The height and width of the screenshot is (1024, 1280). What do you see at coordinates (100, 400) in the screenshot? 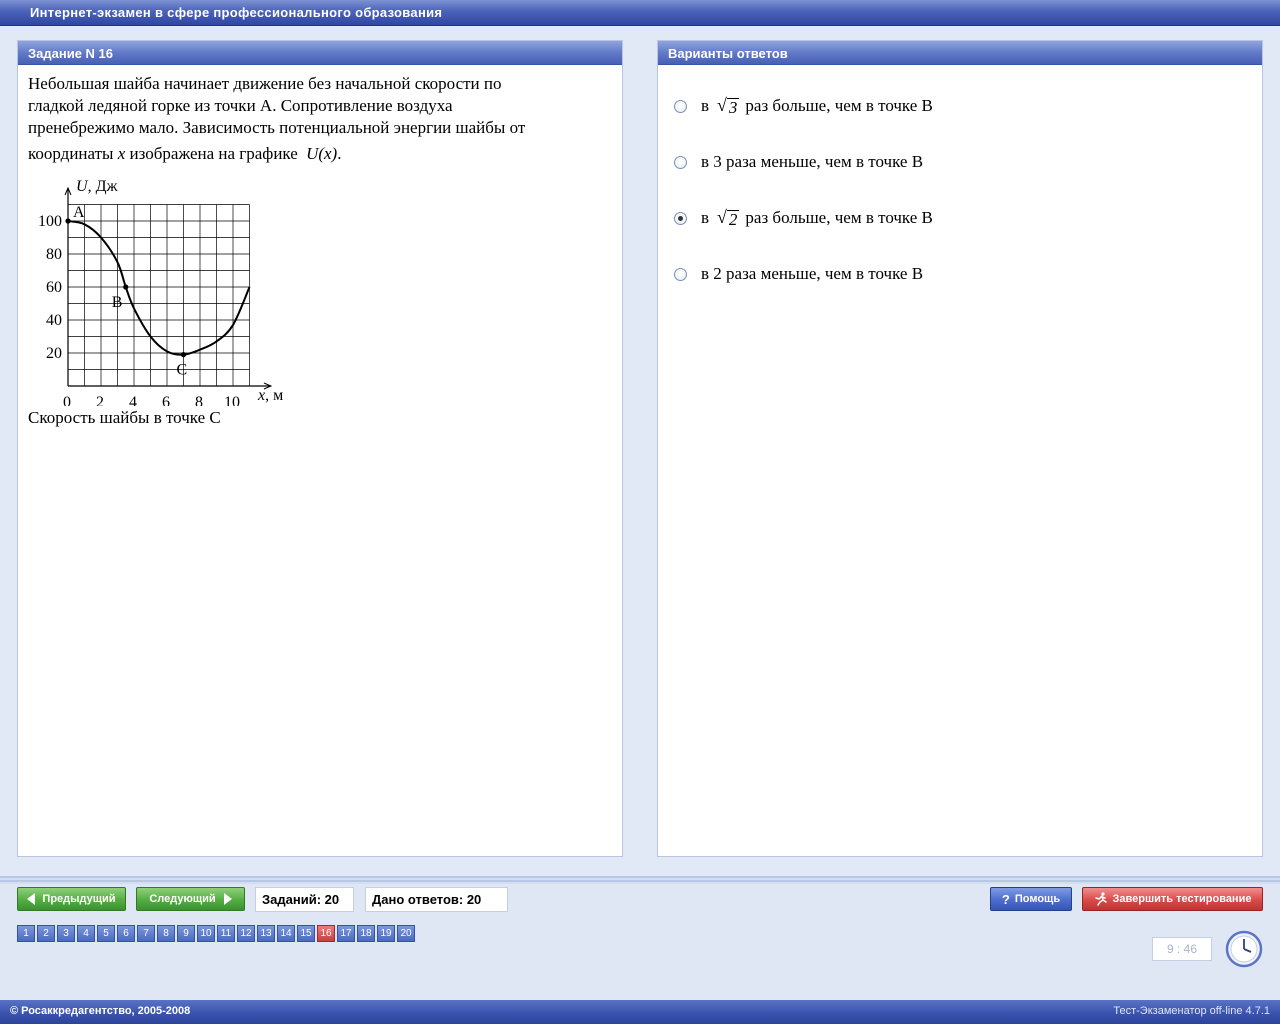
I see `x-tick-label: 2` at bounding box center [100, 400].